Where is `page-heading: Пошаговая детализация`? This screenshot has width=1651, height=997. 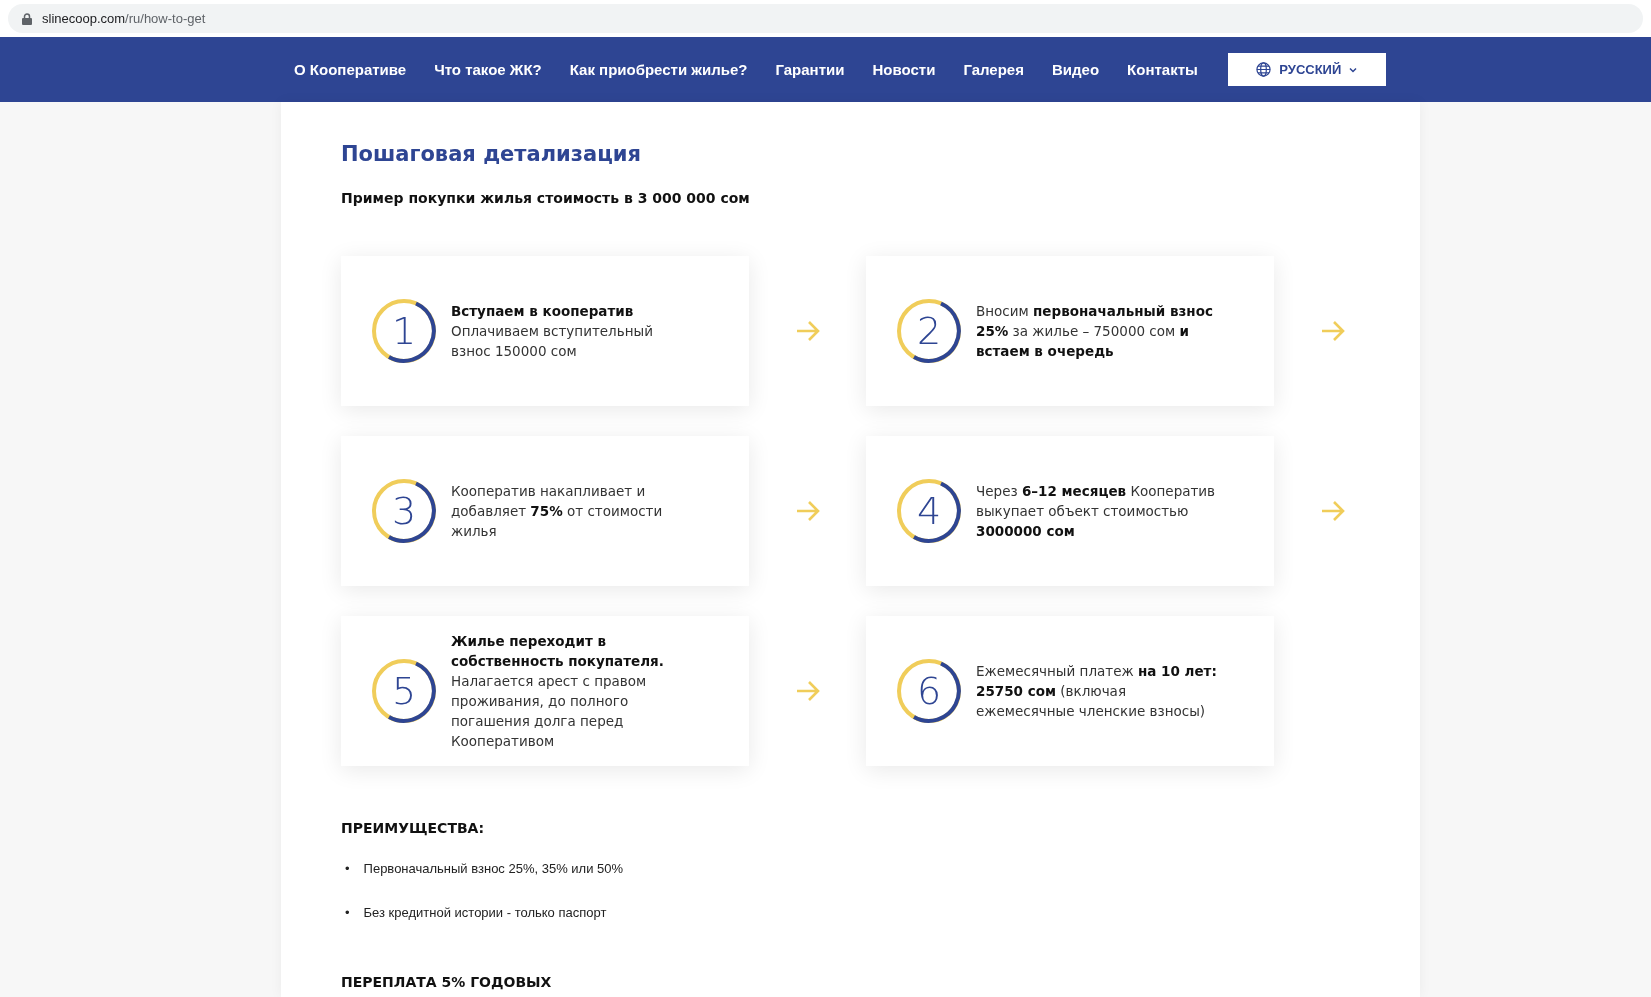
page-heading: Пошаговая детализация is located at coordinates (491, 154).